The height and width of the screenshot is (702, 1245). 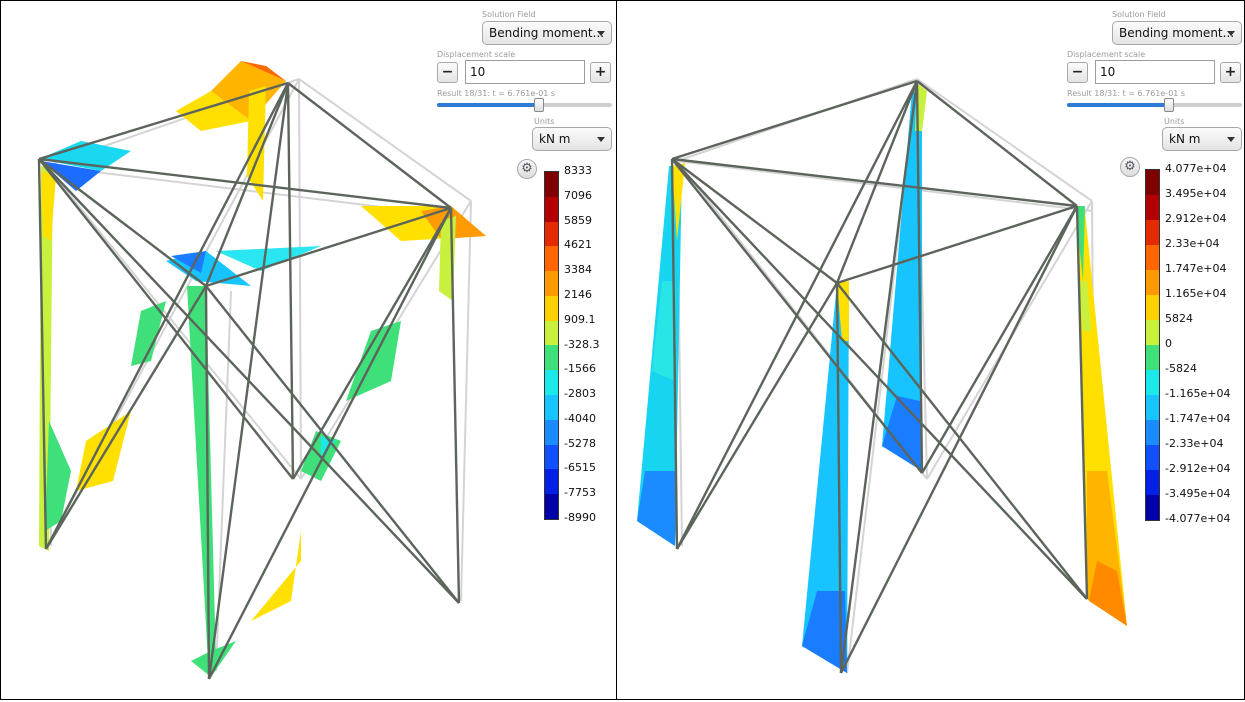 What do you see at coordinates (578, 294) in the screenshot?
I see `legend-tick-label: 2146` at bounding box center [578, 294].